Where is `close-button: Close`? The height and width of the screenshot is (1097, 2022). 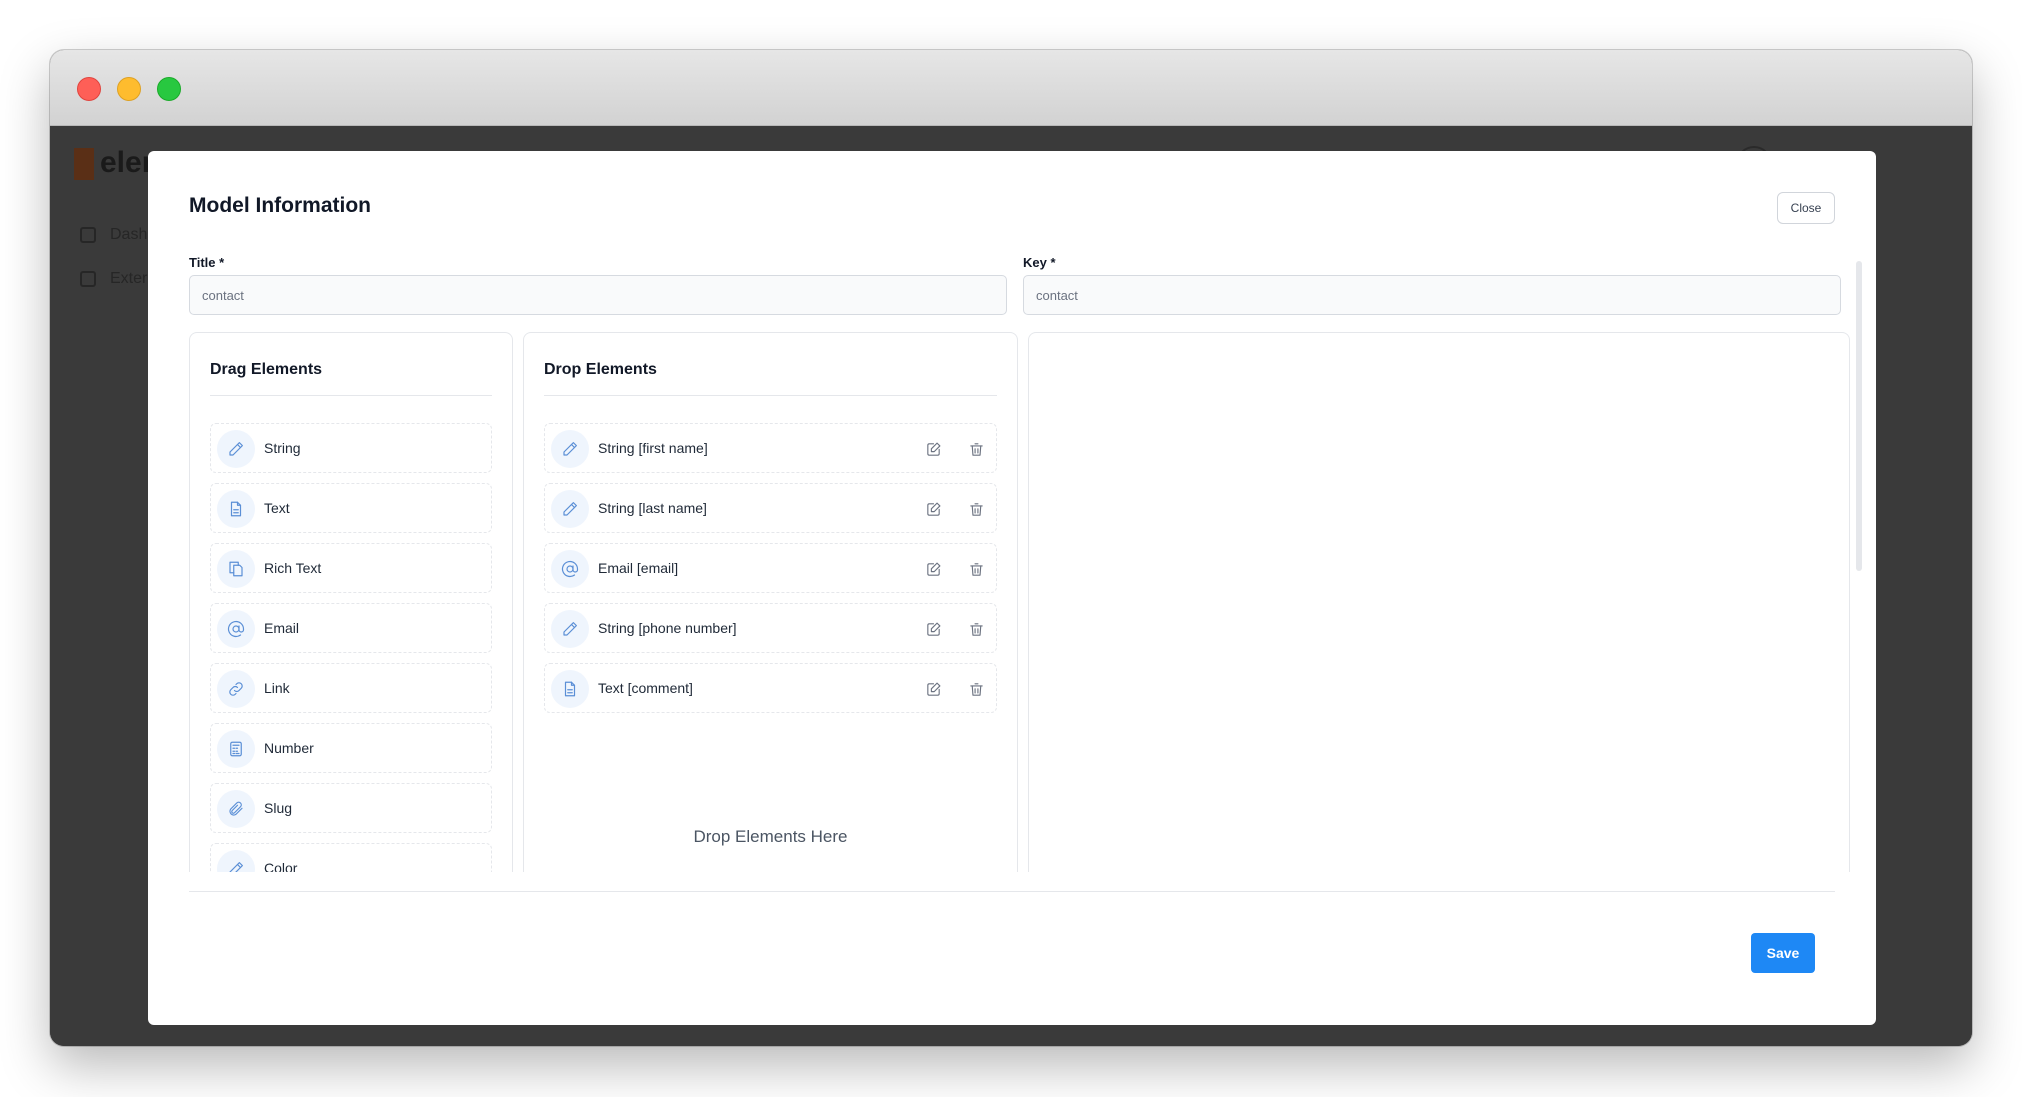 close-button: Close is located at coordinates (1806, 208).